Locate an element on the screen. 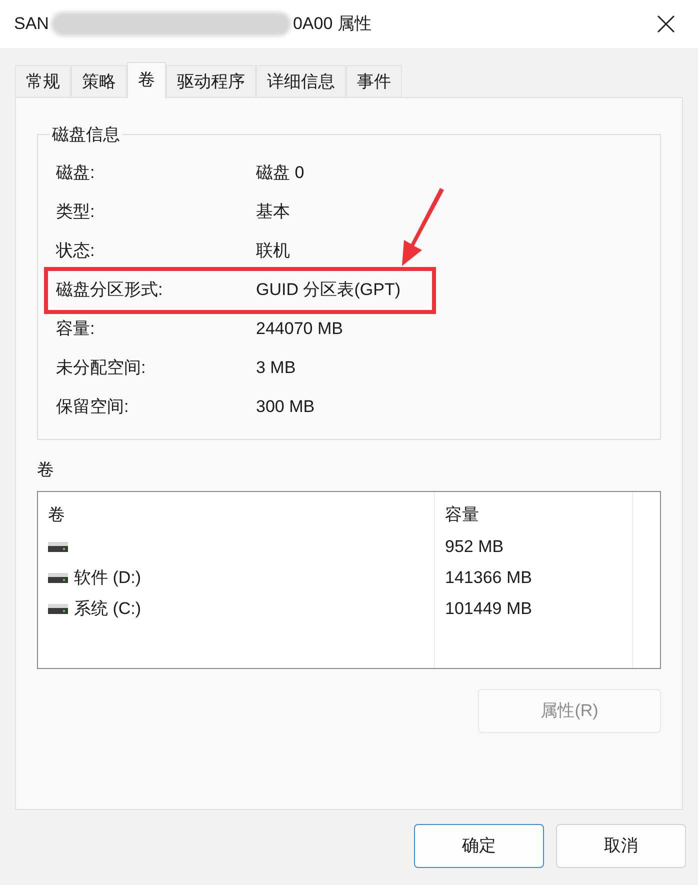  close-icon is located at coordinates (666, 24).